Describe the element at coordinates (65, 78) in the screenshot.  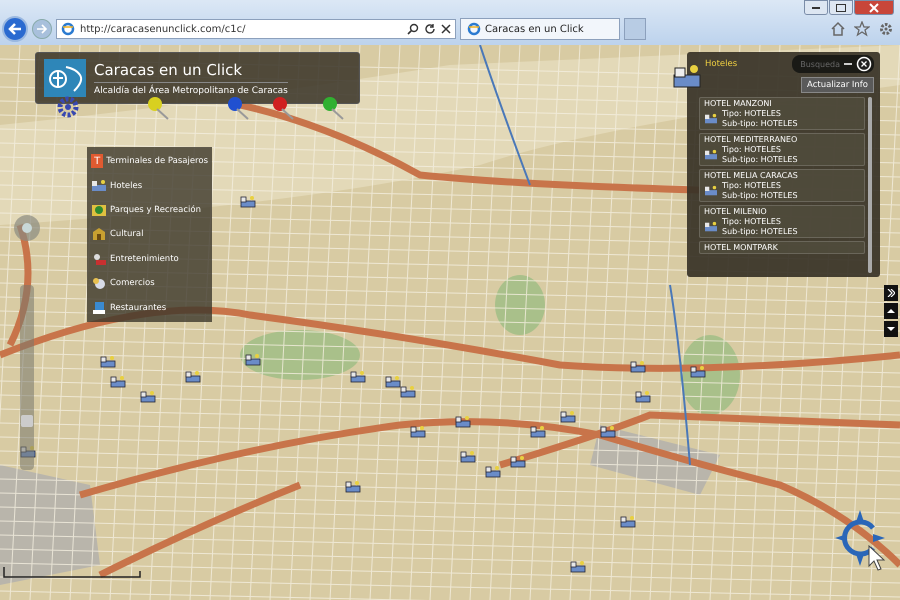
I see `logo-icon` at that location.